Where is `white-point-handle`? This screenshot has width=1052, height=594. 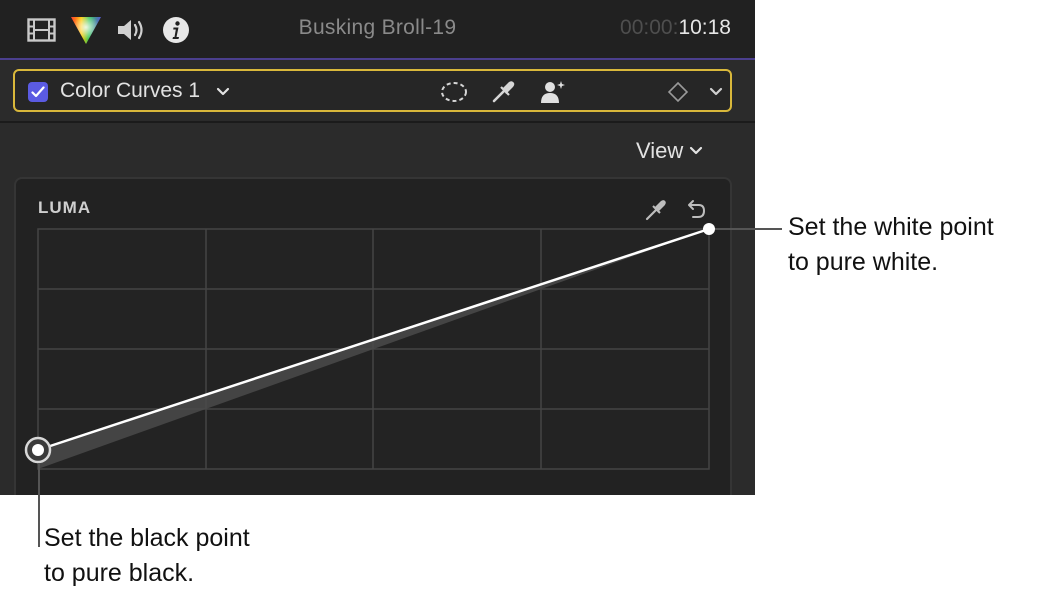
white-point-handle is located at coordinates (709, 229).